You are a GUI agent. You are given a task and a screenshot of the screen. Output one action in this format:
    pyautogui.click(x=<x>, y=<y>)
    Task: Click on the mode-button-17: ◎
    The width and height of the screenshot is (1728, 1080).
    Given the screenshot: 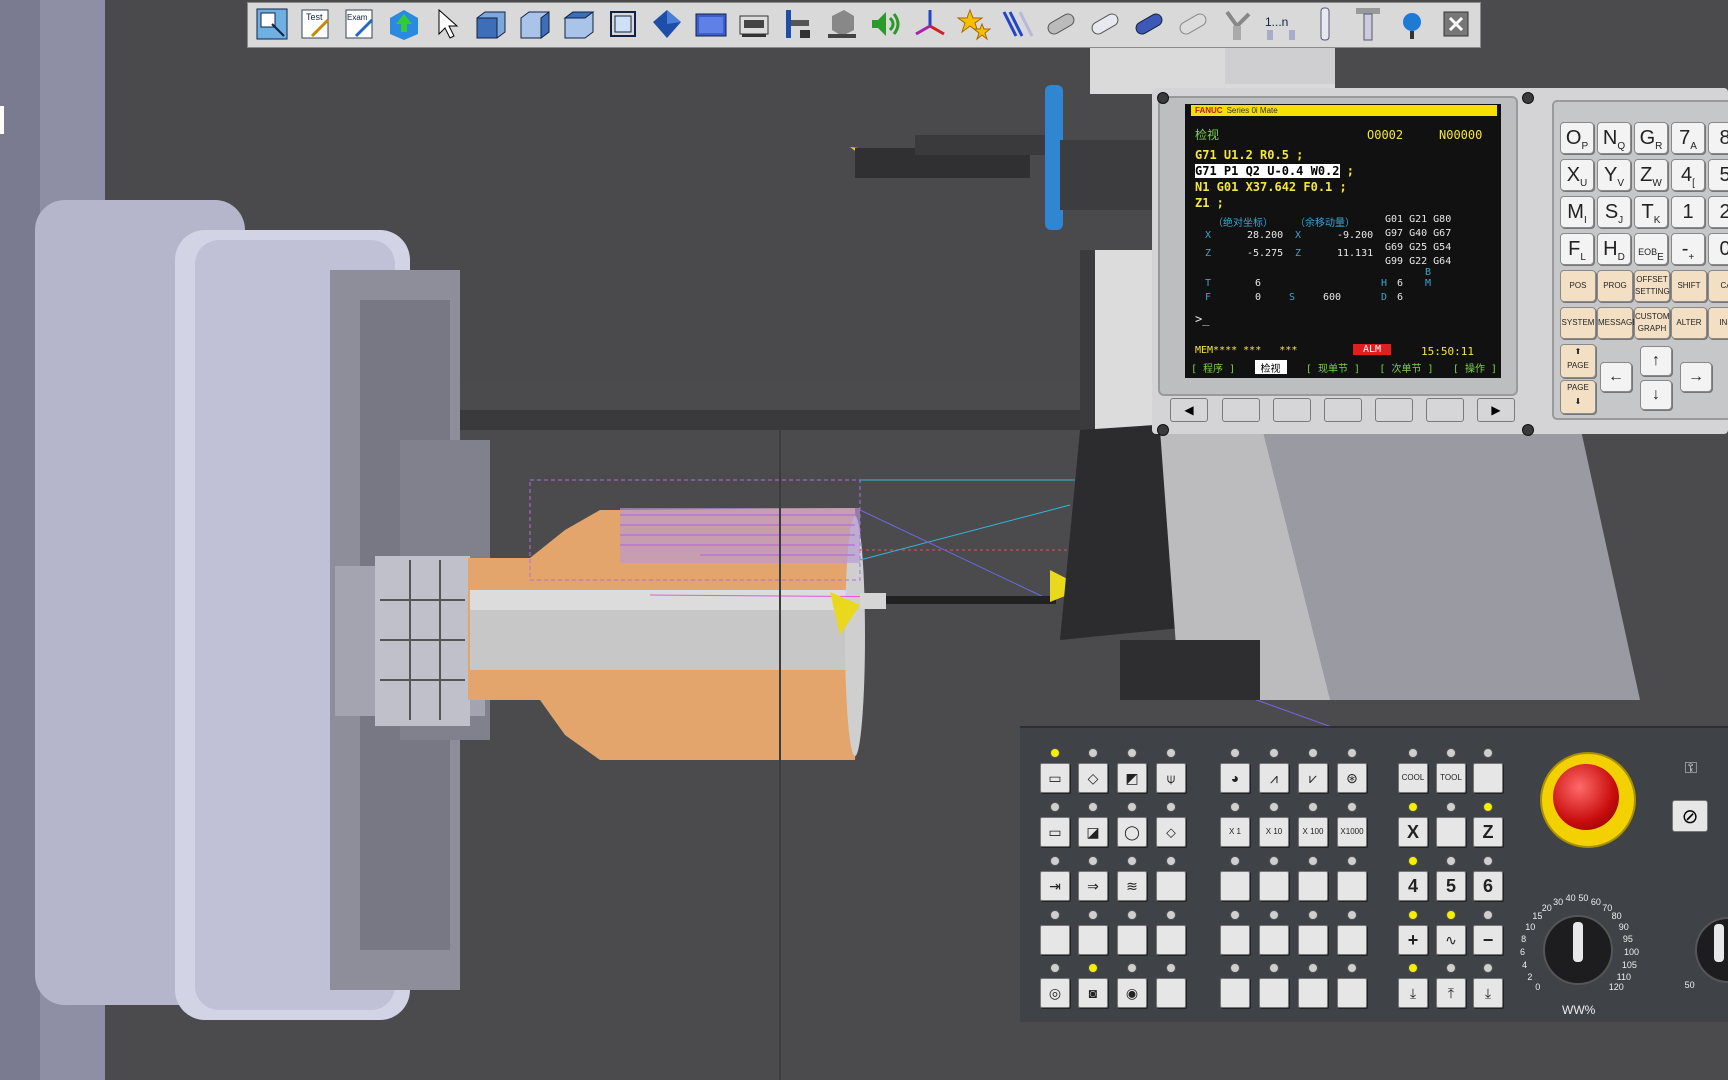 What is the action you would take?
    pyautogui.click(x=1055, y=993)
    